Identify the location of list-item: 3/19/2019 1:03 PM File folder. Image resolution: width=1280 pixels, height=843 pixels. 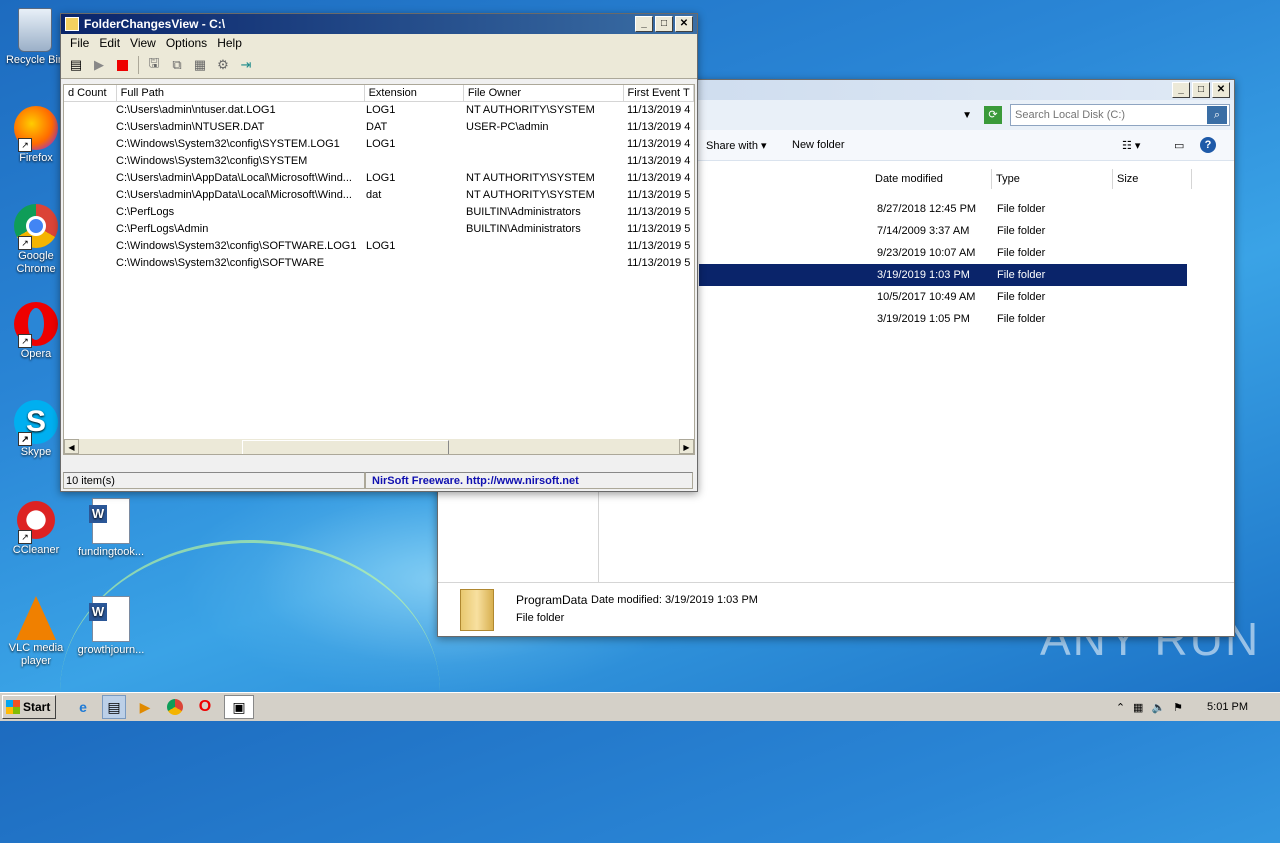
(943, 275).